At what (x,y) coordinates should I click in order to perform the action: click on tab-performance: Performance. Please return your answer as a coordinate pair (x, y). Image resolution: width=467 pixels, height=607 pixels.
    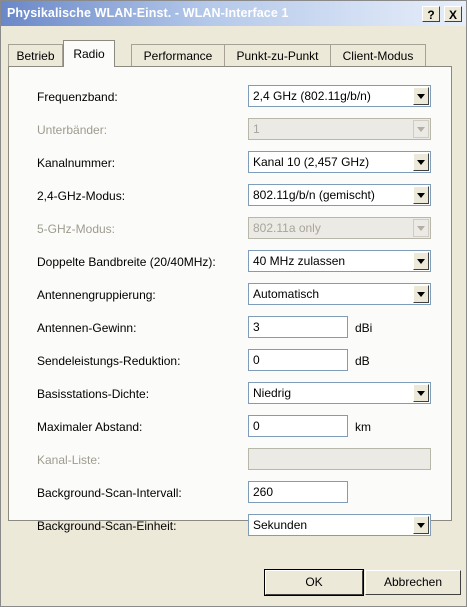
    Looking at the image, I should click on (178, 55).